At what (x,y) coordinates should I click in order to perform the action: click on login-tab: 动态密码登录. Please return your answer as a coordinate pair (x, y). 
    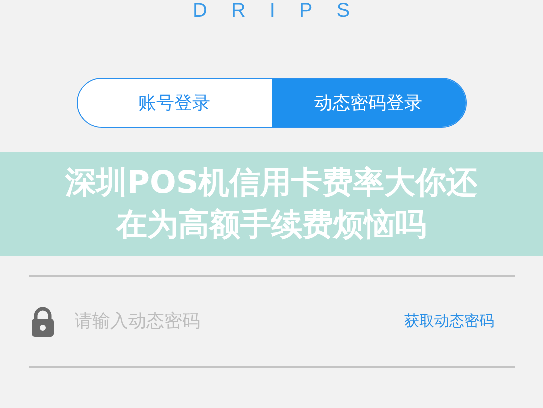
    Looking at the image, I should click on (369, 103).